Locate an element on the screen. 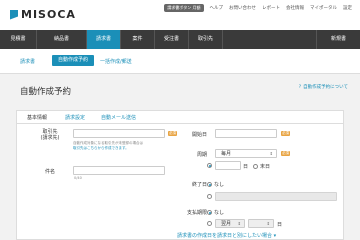  pay-date-option is located at coordinates (209, 223).